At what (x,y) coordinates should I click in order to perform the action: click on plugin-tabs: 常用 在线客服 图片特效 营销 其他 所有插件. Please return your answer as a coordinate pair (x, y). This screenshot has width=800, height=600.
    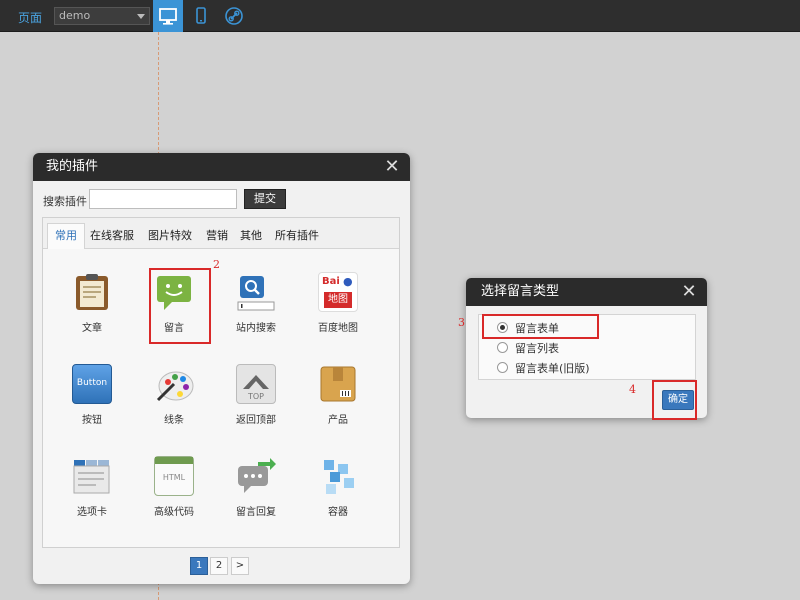
    Looking at the image, I should click on (221, 233).